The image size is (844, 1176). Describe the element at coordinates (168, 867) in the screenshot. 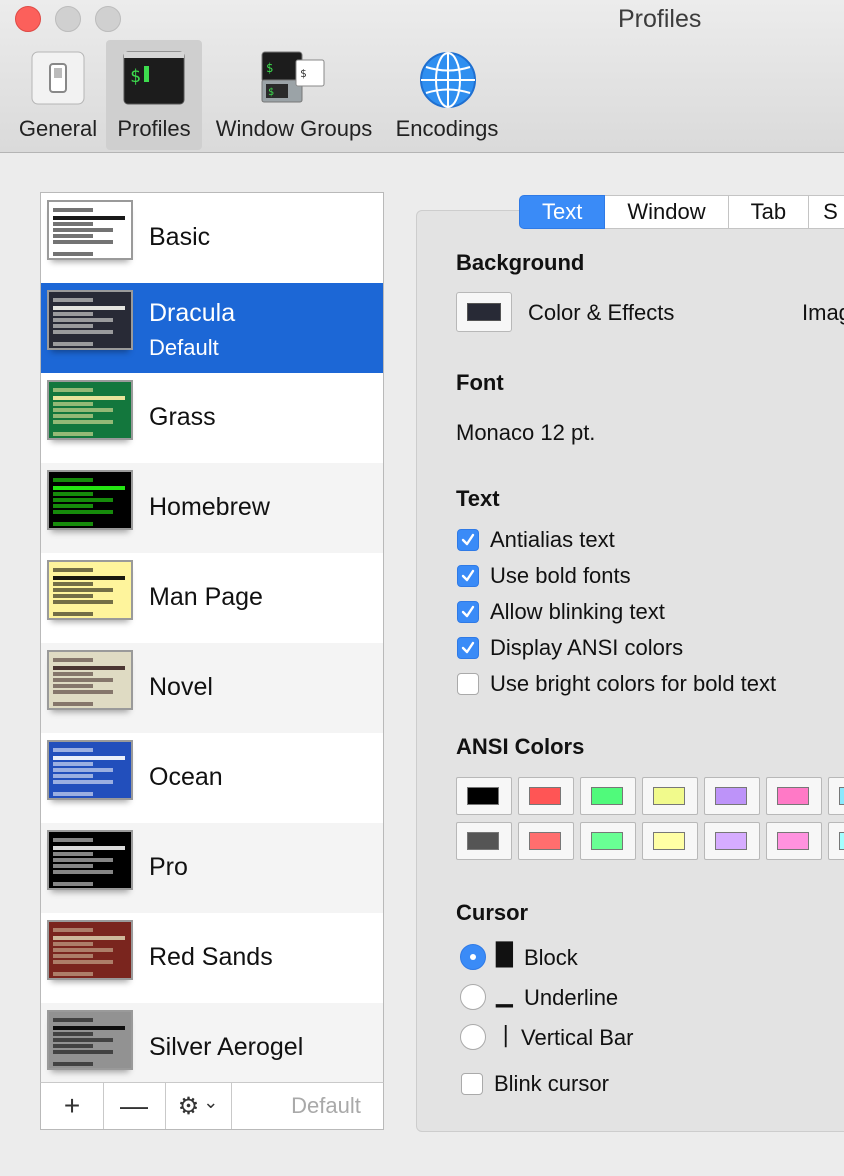

I see `profile-name: Pro` at that location.